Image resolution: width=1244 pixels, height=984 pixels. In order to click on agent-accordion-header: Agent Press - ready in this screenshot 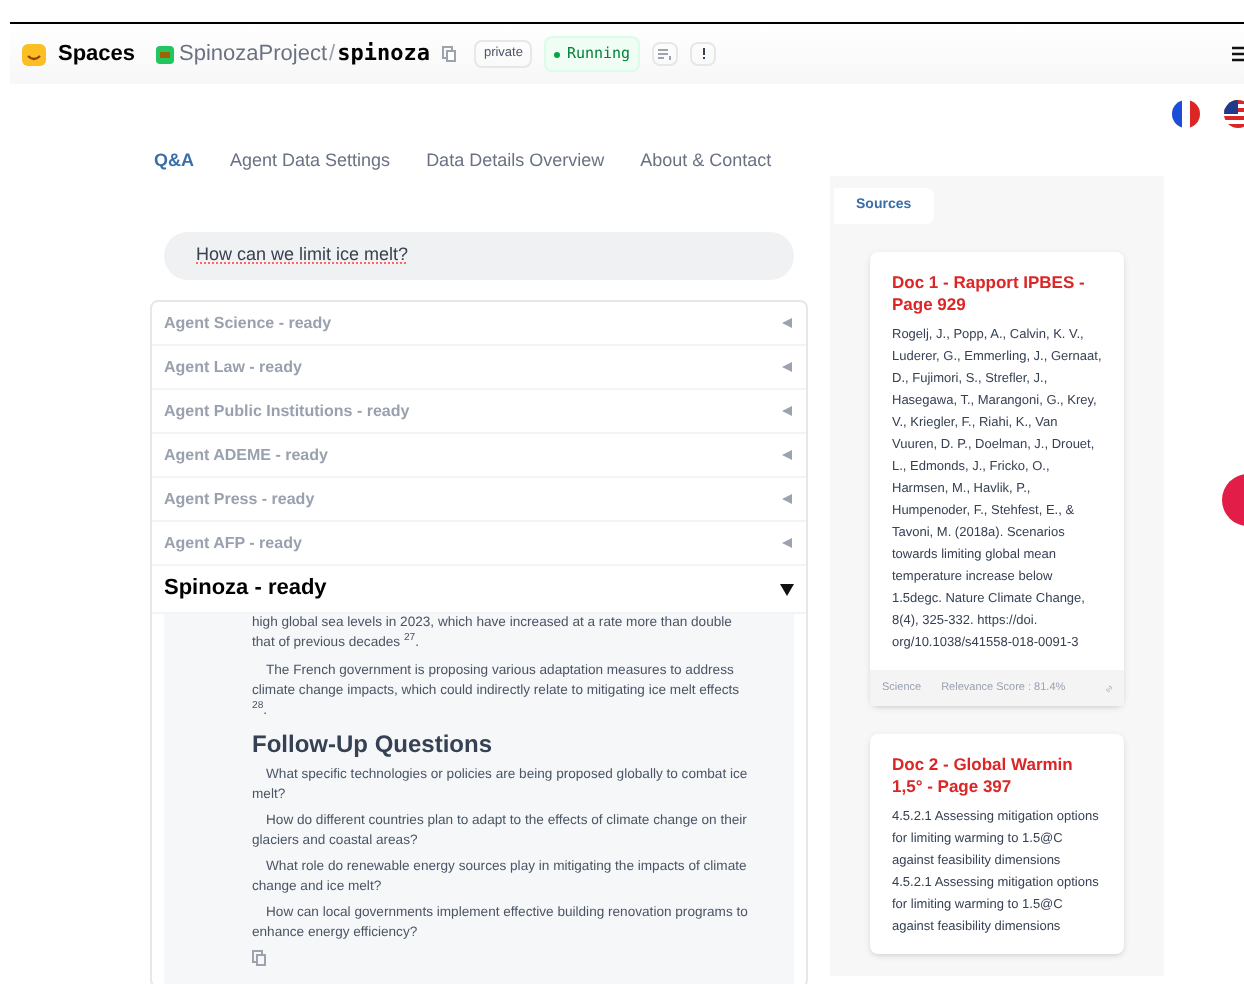, I will do `click(479, 500)`.